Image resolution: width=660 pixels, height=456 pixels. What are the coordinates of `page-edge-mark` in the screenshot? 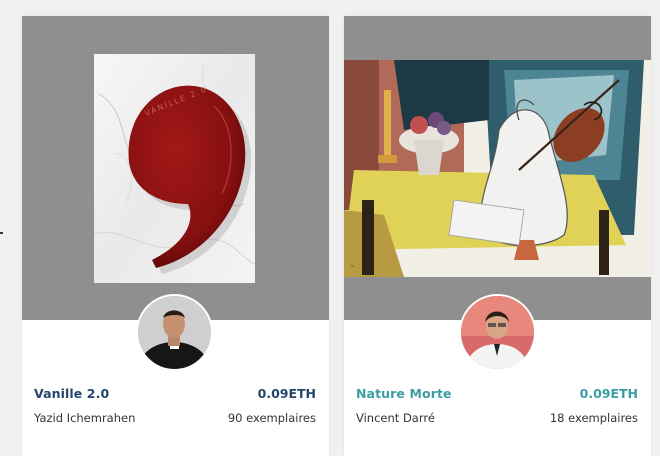 It's located at (1, 233).